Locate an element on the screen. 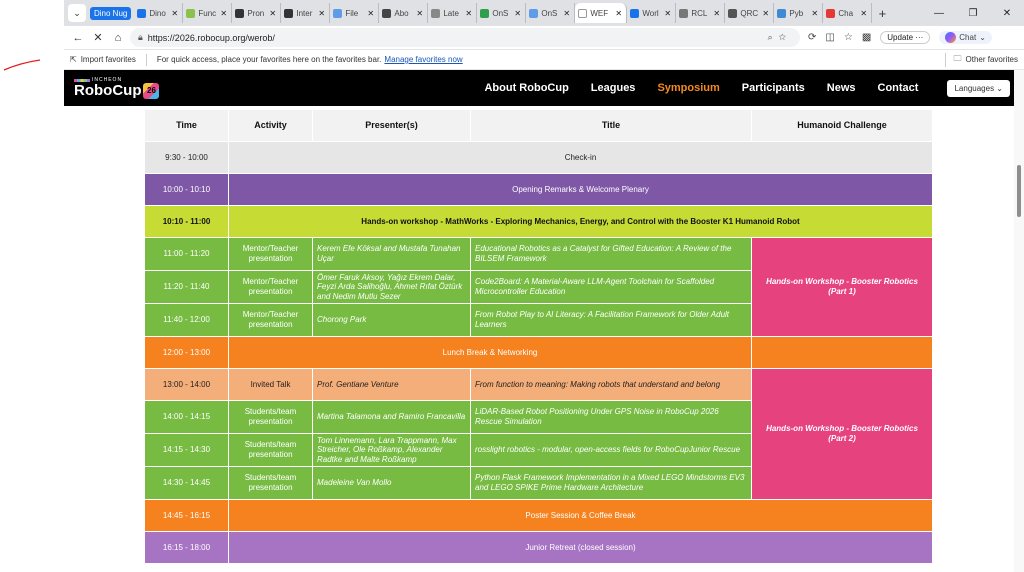  split-screen-icon: ◫ is located at coordinates (829, 37).